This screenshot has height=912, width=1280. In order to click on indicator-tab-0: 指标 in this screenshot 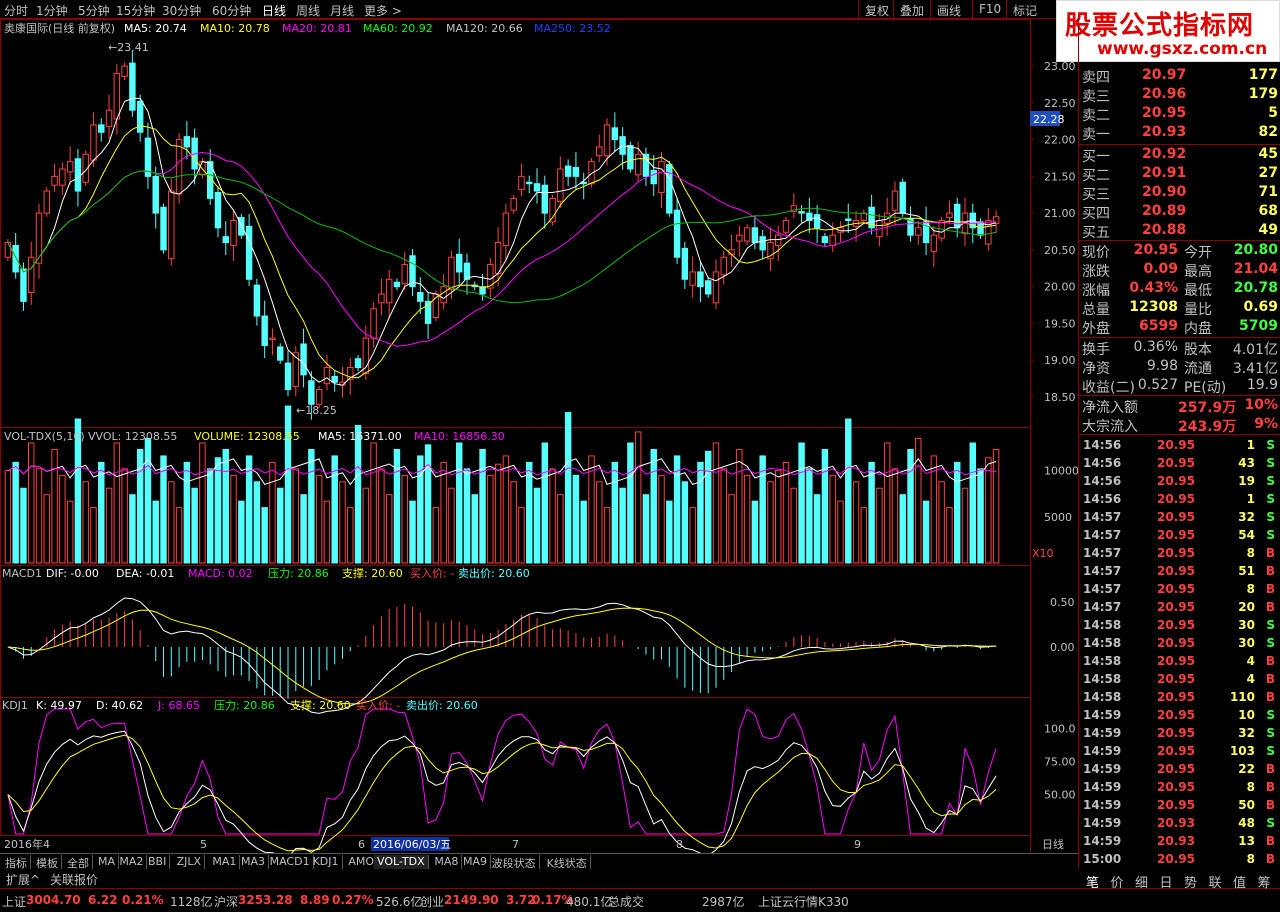, I will do `click(16, 862)`.